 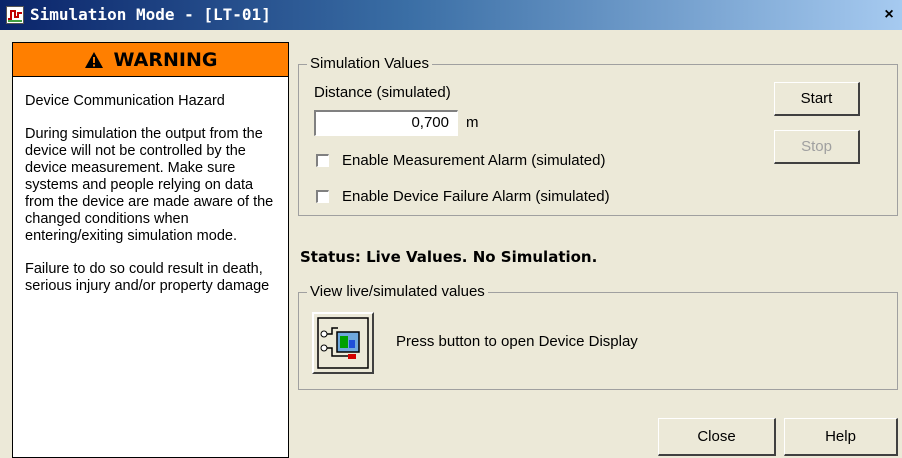 I want to click on distance-label: Distance (simulated), so click(x=382, y=92).